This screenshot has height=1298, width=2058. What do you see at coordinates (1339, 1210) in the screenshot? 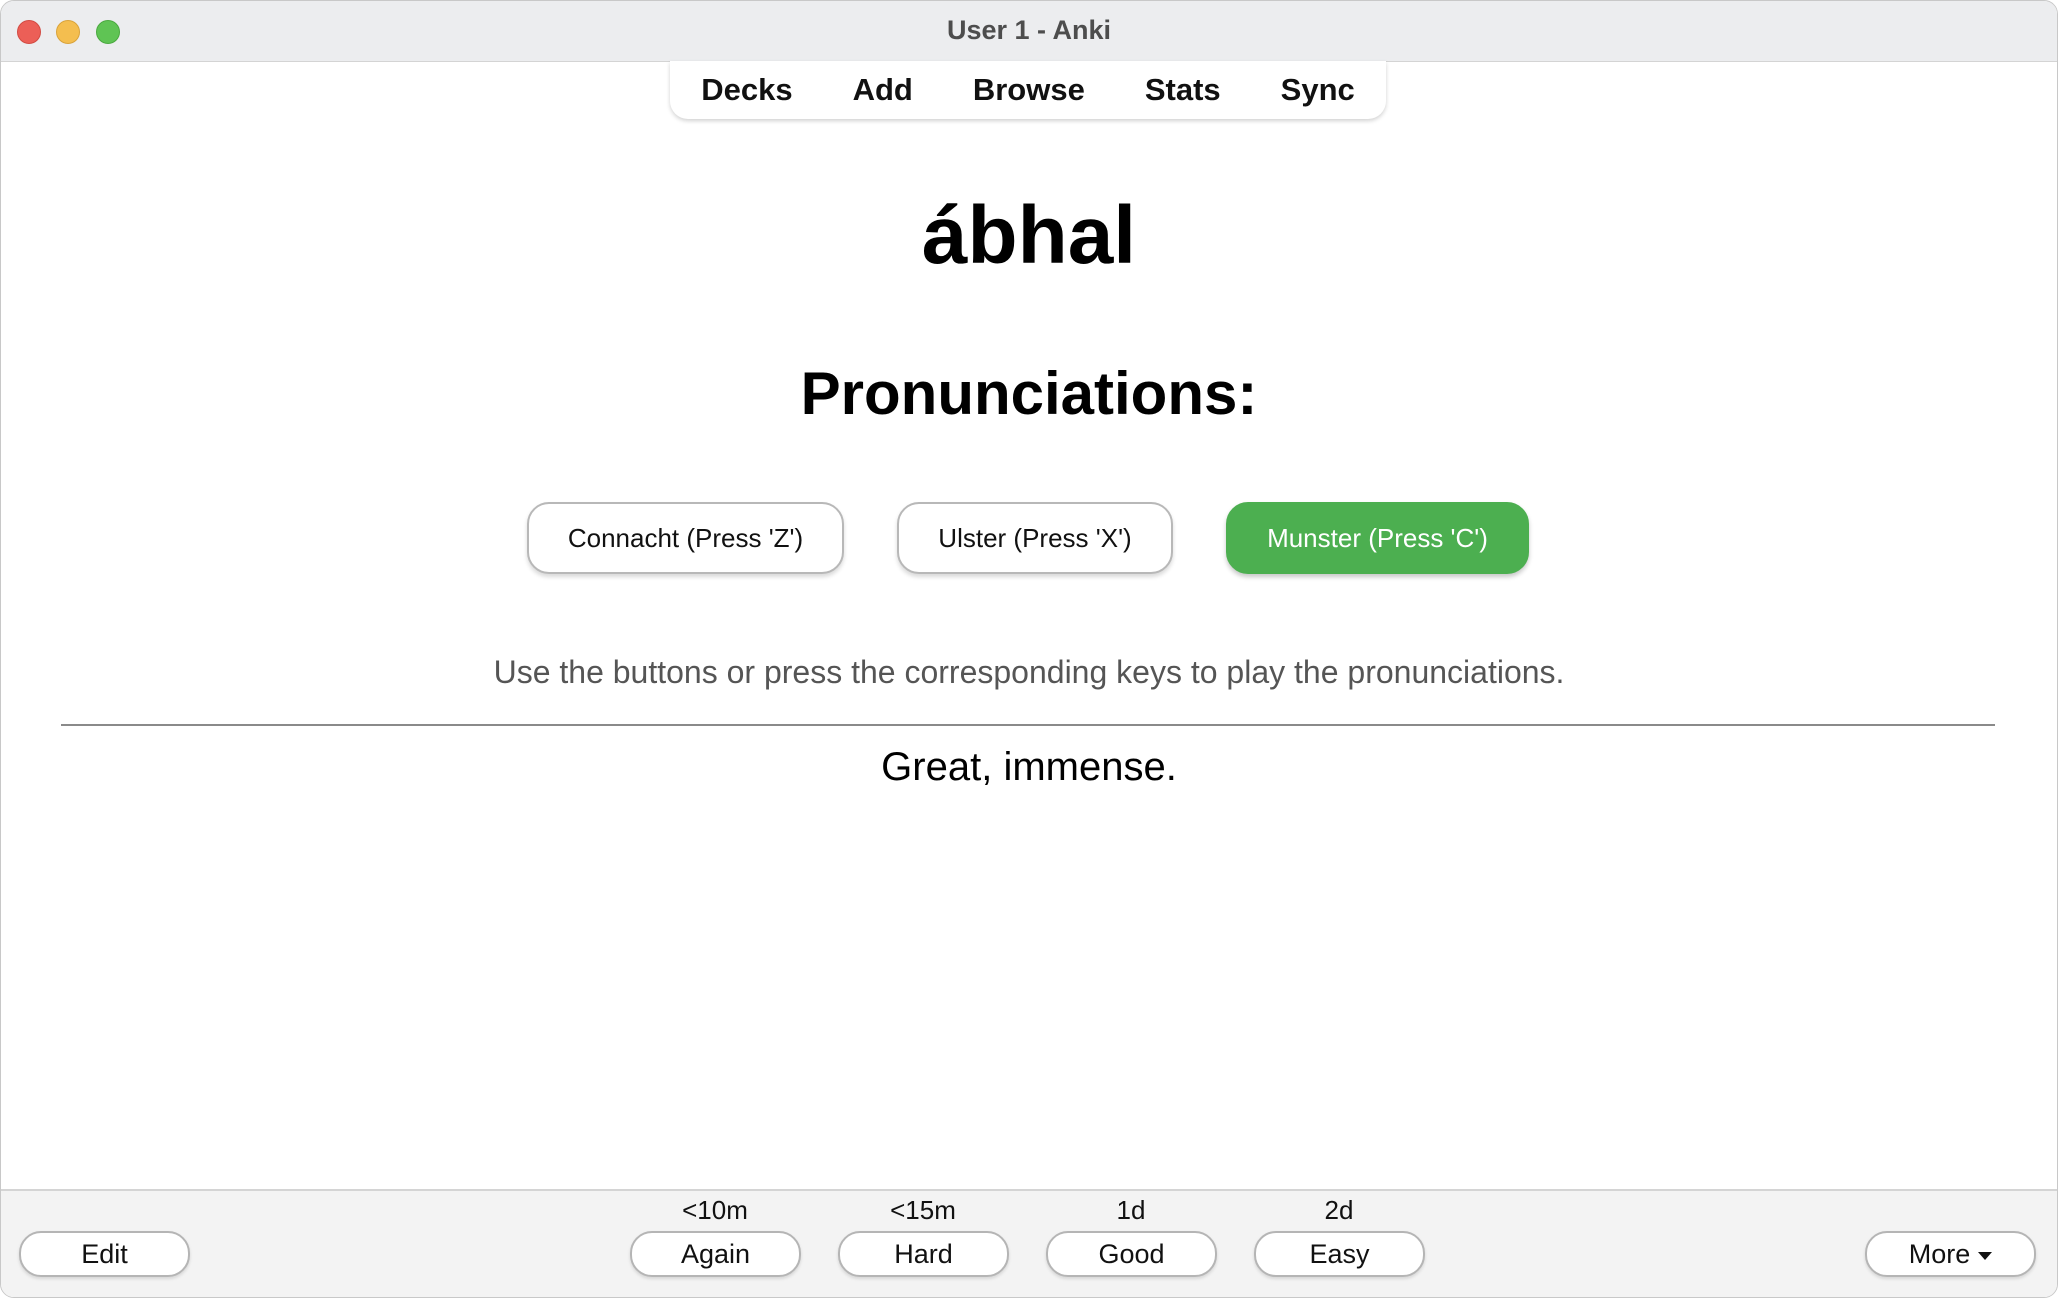
I see `easy-interval: 2d` at bounding box center [1339, 1210].